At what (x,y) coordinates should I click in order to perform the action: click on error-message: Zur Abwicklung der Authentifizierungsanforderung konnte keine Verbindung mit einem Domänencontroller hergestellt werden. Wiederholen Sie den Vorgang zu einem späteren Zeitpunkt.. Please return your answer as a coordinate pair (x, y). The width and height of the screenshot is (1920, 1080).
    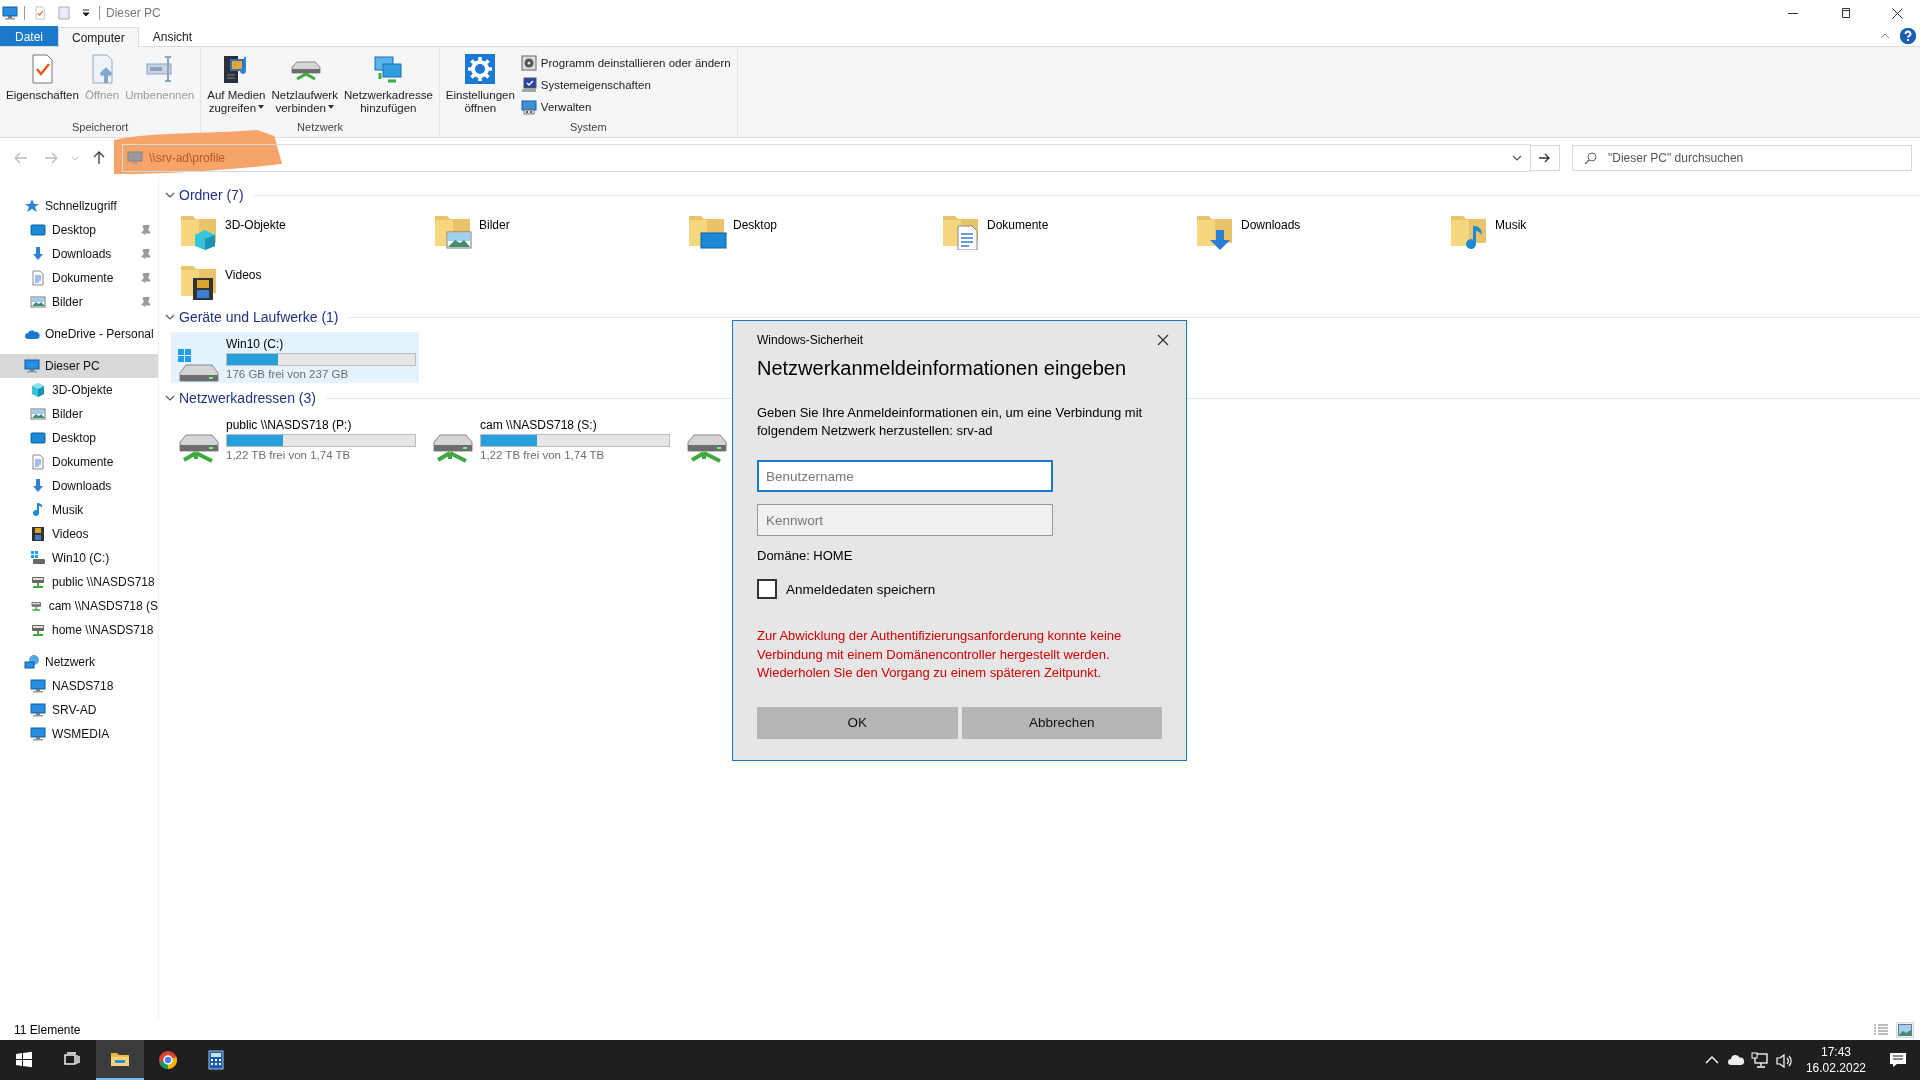
    Looking at the image, I should click on (940, 654).